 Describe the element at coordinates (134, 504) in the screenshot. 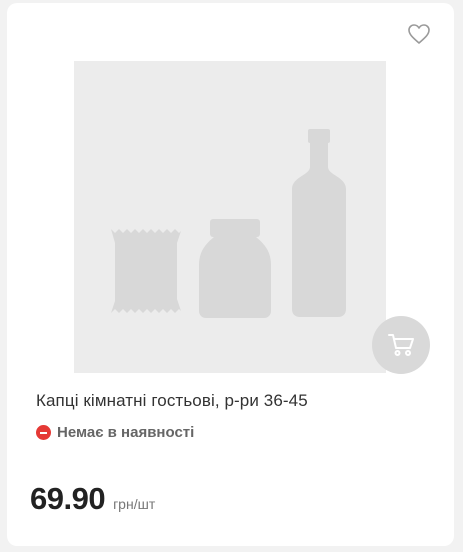

I see `price-unit: грн/шт` at that location.